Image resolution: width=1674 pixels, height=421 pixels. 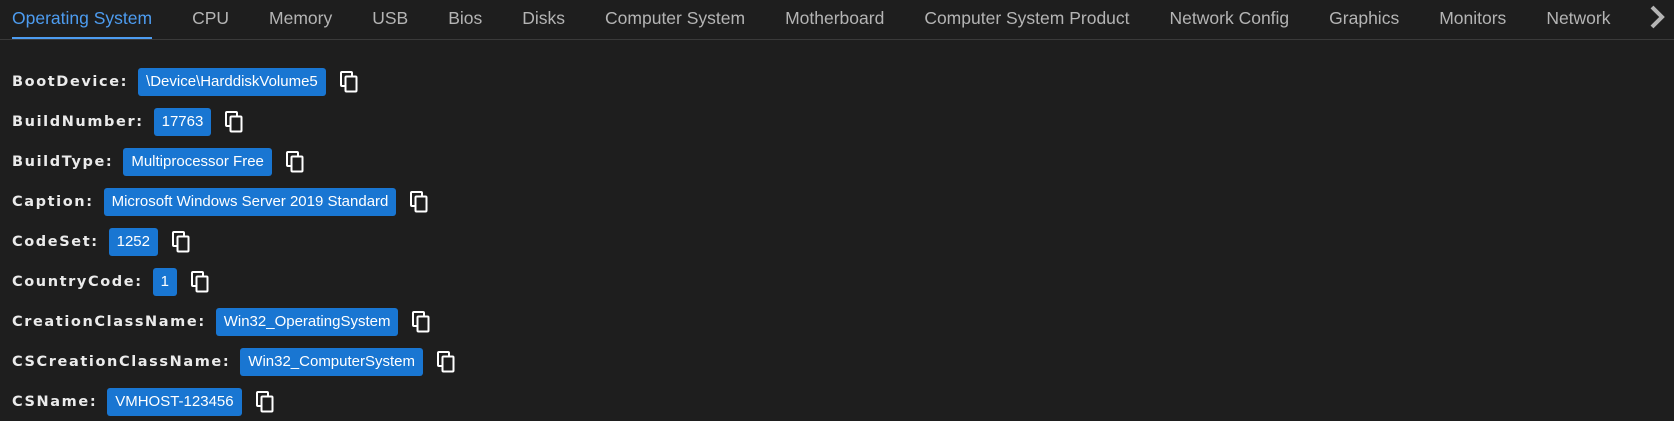 I want to click on property-label: BuildType:, so click(x=63, y=162).